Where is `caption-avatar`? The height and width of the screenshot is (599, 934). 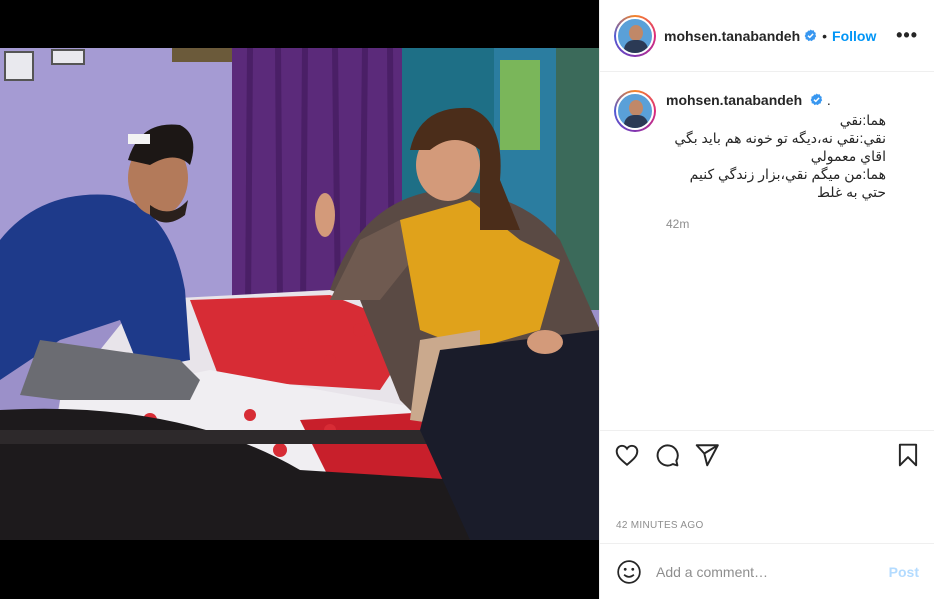
caption-avatar is located at coordinates (635, 111).